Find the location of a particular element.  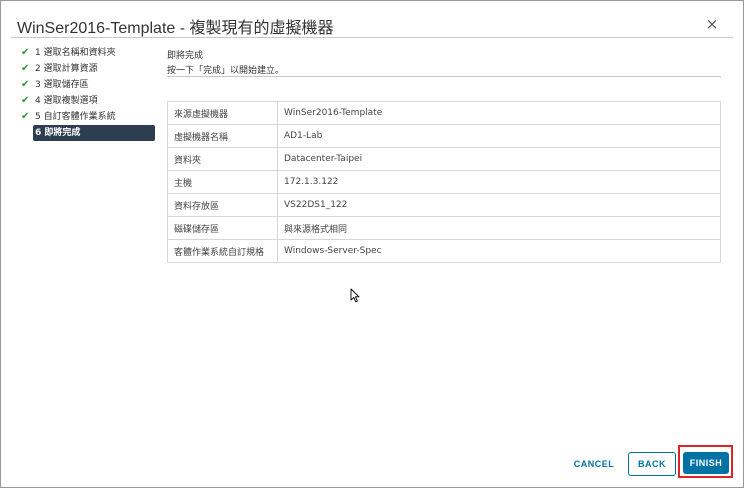

section-title: 即將完成 is located at coordinates (185, 56).